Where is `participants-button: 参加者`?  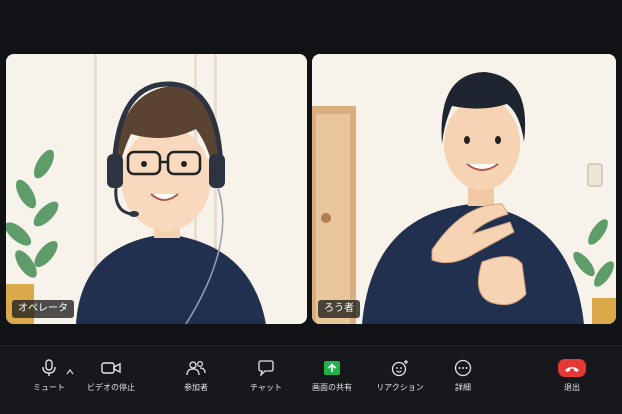
participants-button: 参加者 is located at coordinates (196, 375).